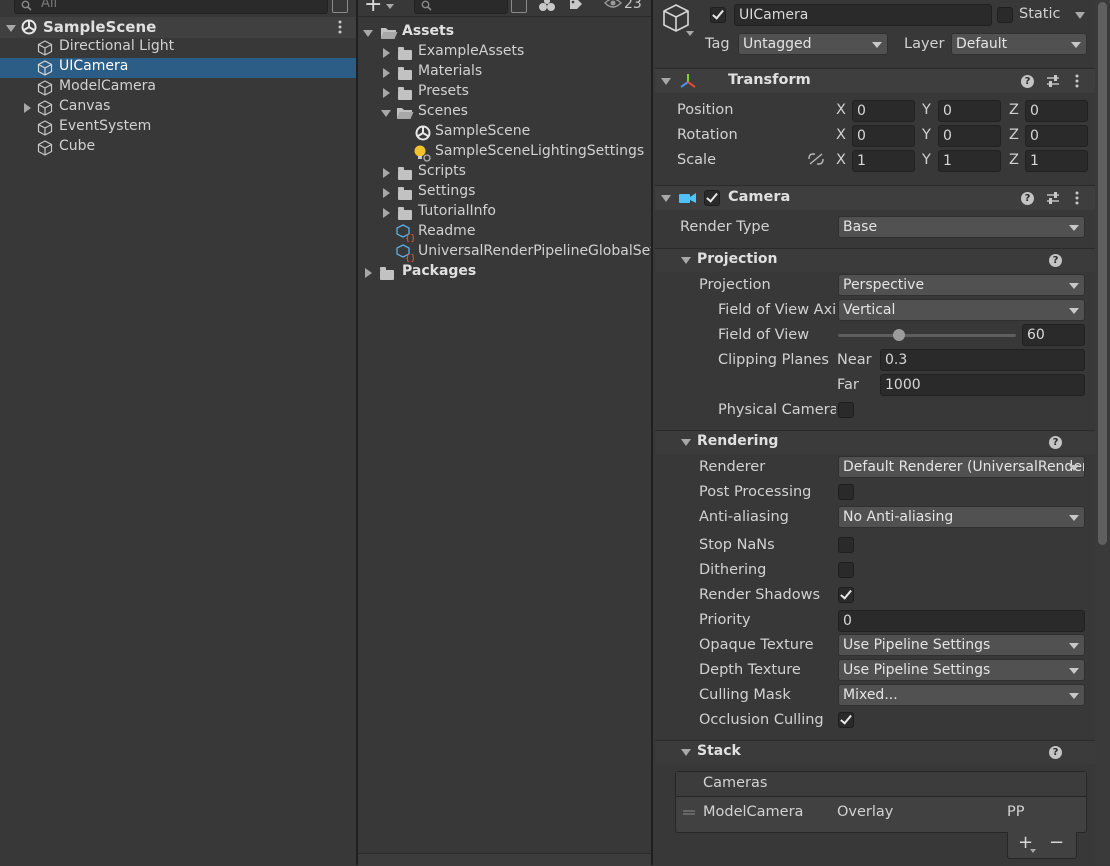  I want to click on hierarchy-item-canvas: Canvas, so click(178, 108).